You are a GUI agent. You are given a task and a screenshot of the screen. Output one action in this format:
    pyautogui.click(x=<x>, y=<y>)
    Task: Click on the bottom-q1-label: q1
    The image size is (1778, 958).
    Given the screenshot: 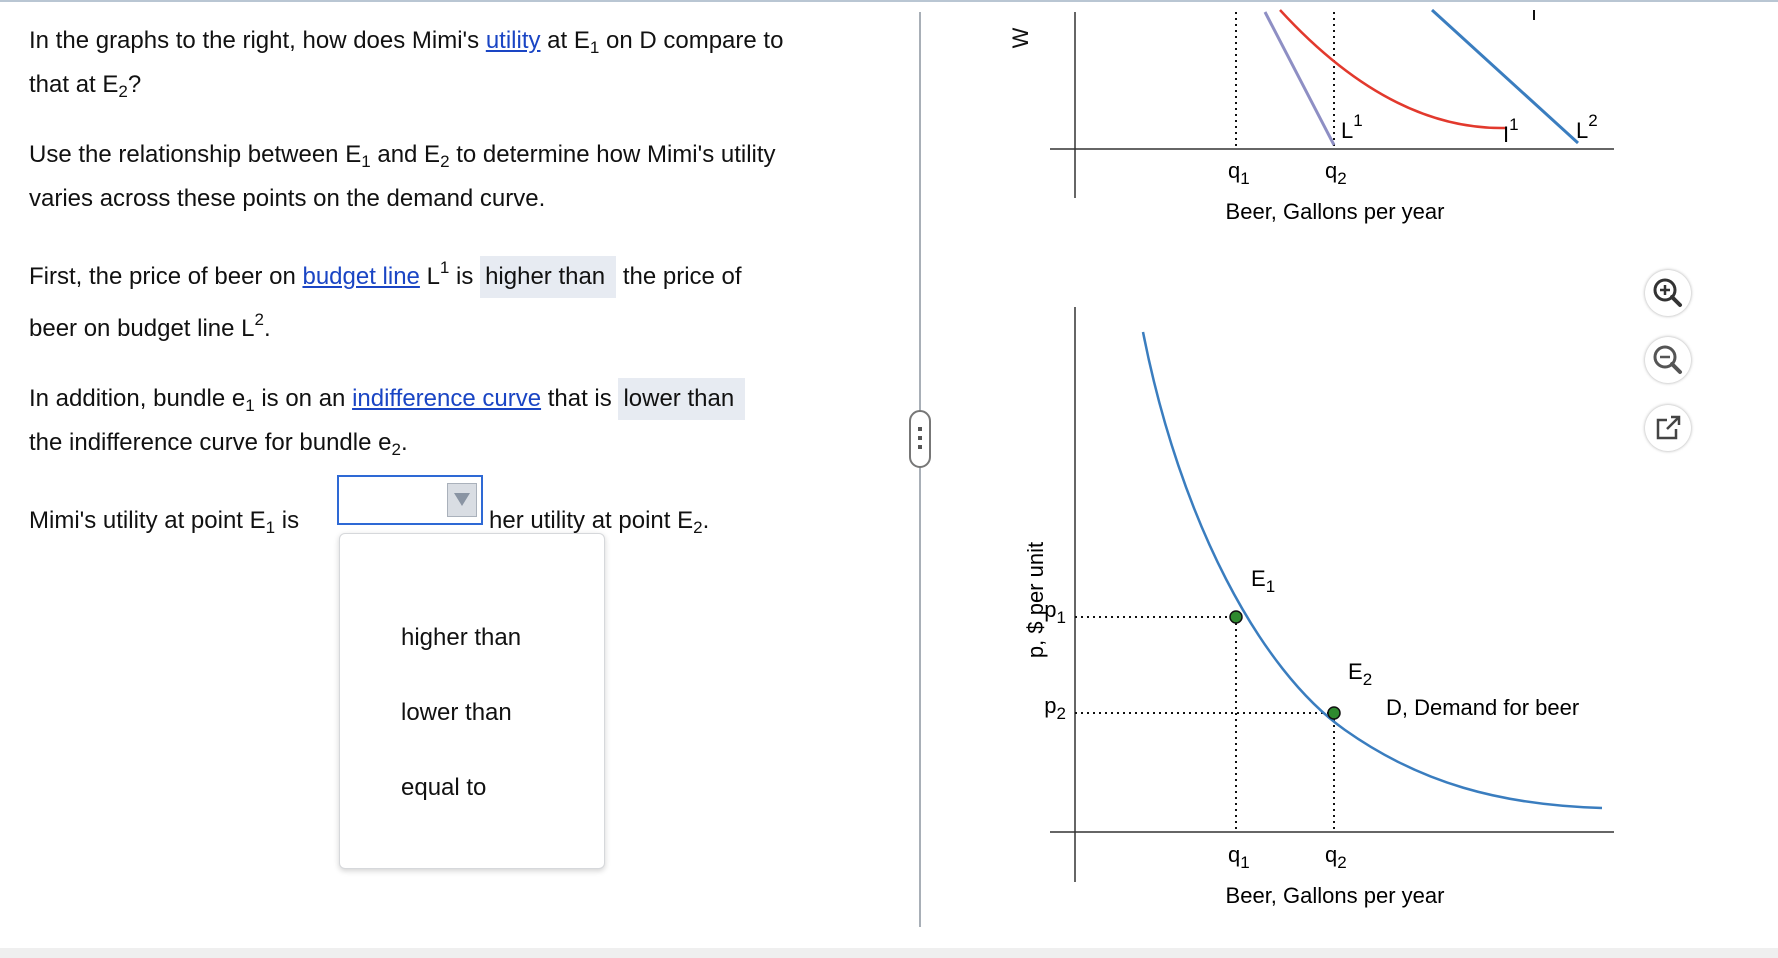 What is the action you would take?
    pyautogui.click(x=1239, y=857)
    